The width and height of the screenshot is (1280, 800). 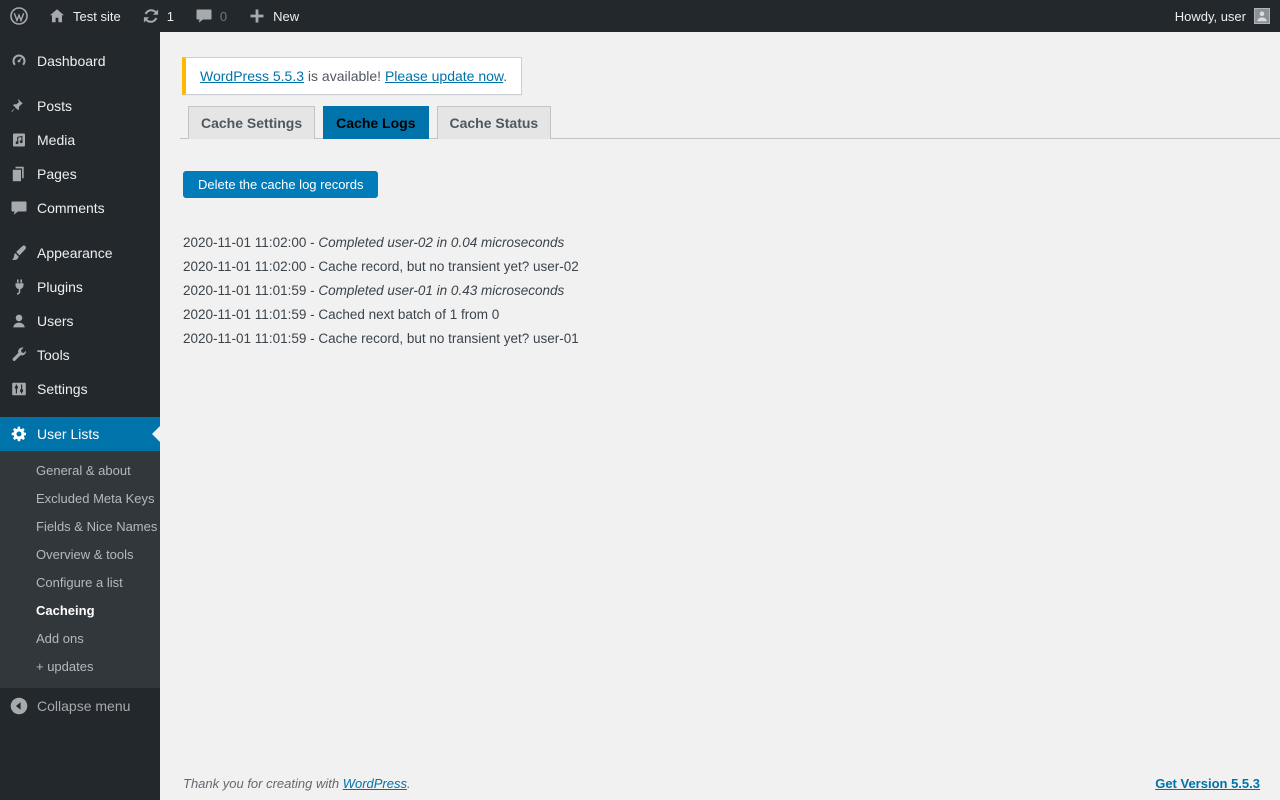 What do you see at coordinates (409, 783) in the screenshot?
I see `footer-thanks-period: .` at bounding box center [409, 783].